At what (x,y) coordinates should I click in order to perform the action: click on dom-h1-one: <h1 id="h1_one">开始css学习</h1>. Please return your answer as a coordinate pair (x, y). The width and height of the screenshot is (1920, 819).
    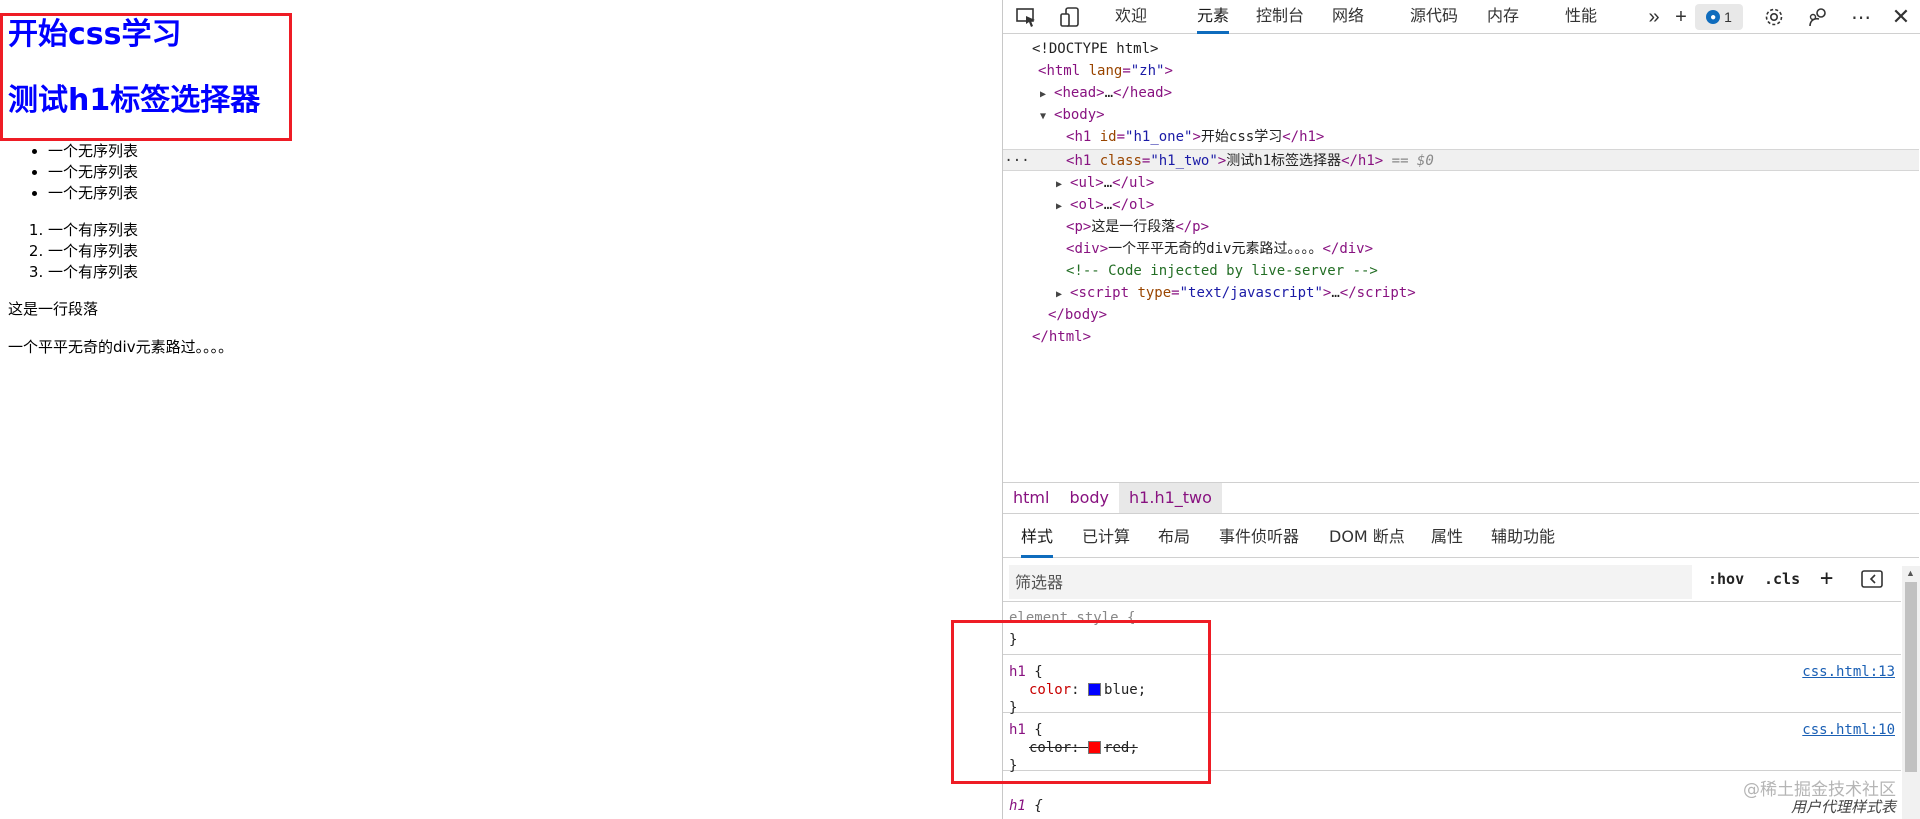
    Looking at the image, I should click on (1195, 137).